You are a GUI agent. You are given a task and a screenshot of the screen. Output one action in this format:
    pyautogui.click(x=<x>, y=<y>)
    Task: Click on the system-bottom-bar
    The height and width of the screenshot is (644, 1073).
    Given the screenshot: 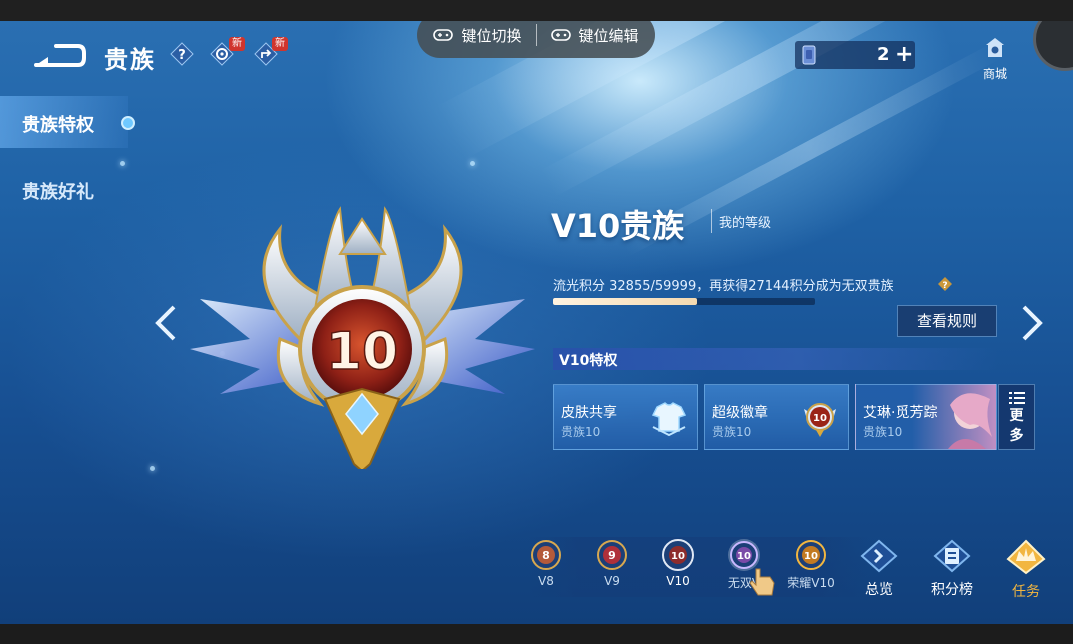 What is the action you would take?
    pyautogui.click(x=536, y=634)
    